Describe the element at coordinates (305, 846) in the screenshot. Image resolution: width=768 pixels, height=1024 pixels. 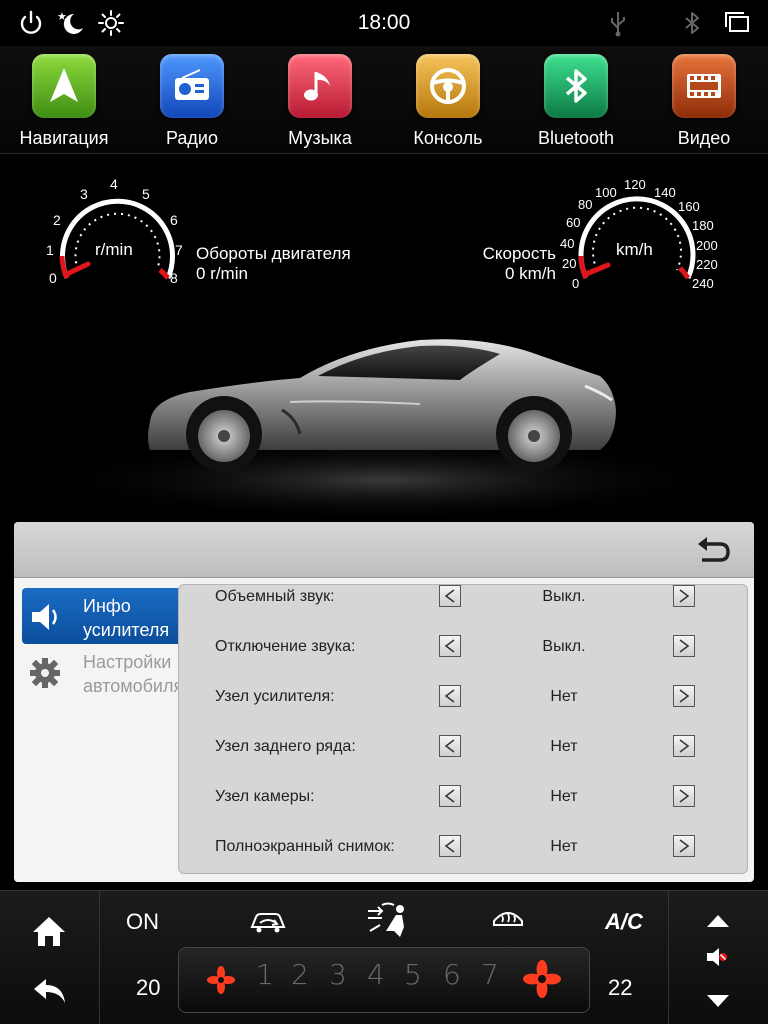
I see `row-label: Полноэкранный снимок:` at that location.